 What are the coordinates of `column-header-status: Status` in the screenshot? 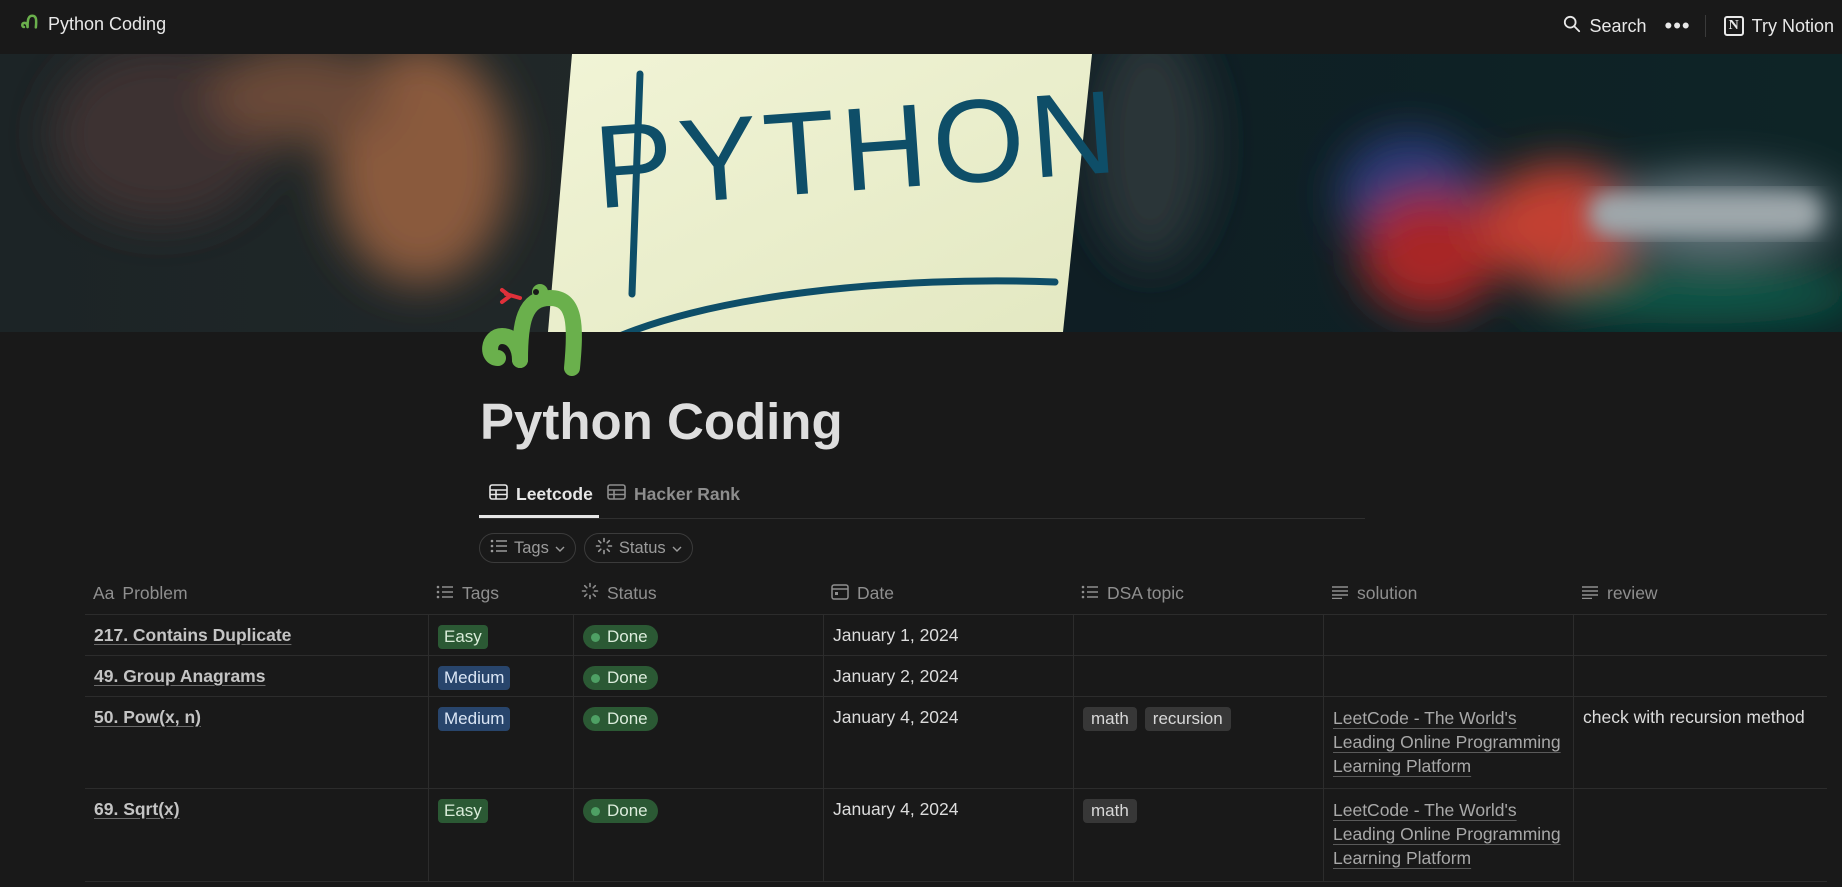 It's located at (698, 593).